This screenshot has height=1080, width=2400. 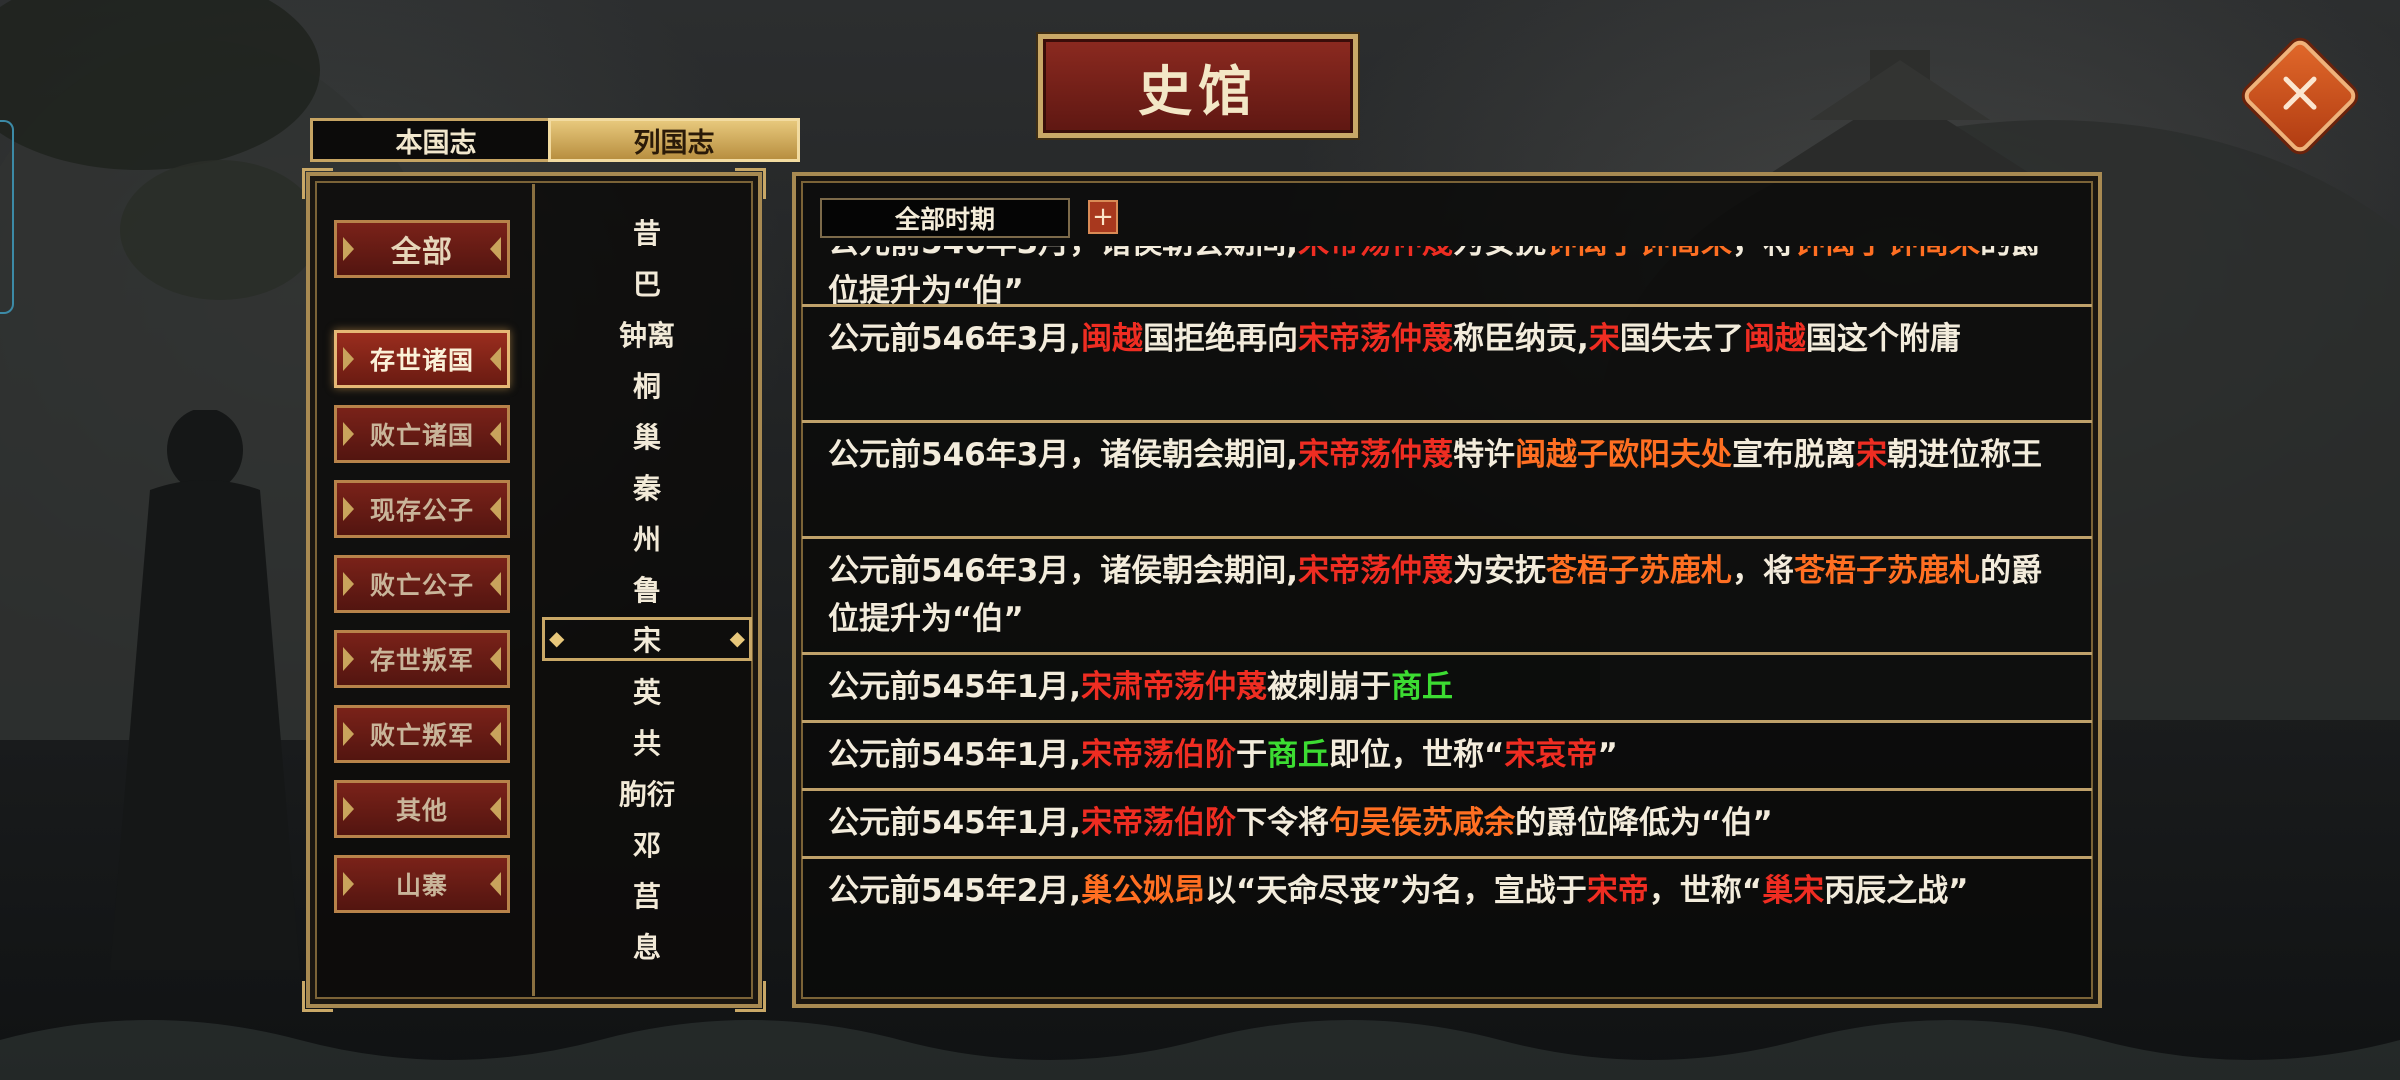 I want to click on category-existing-rebels-button: 存世叛军, so click(x=422, y=659).